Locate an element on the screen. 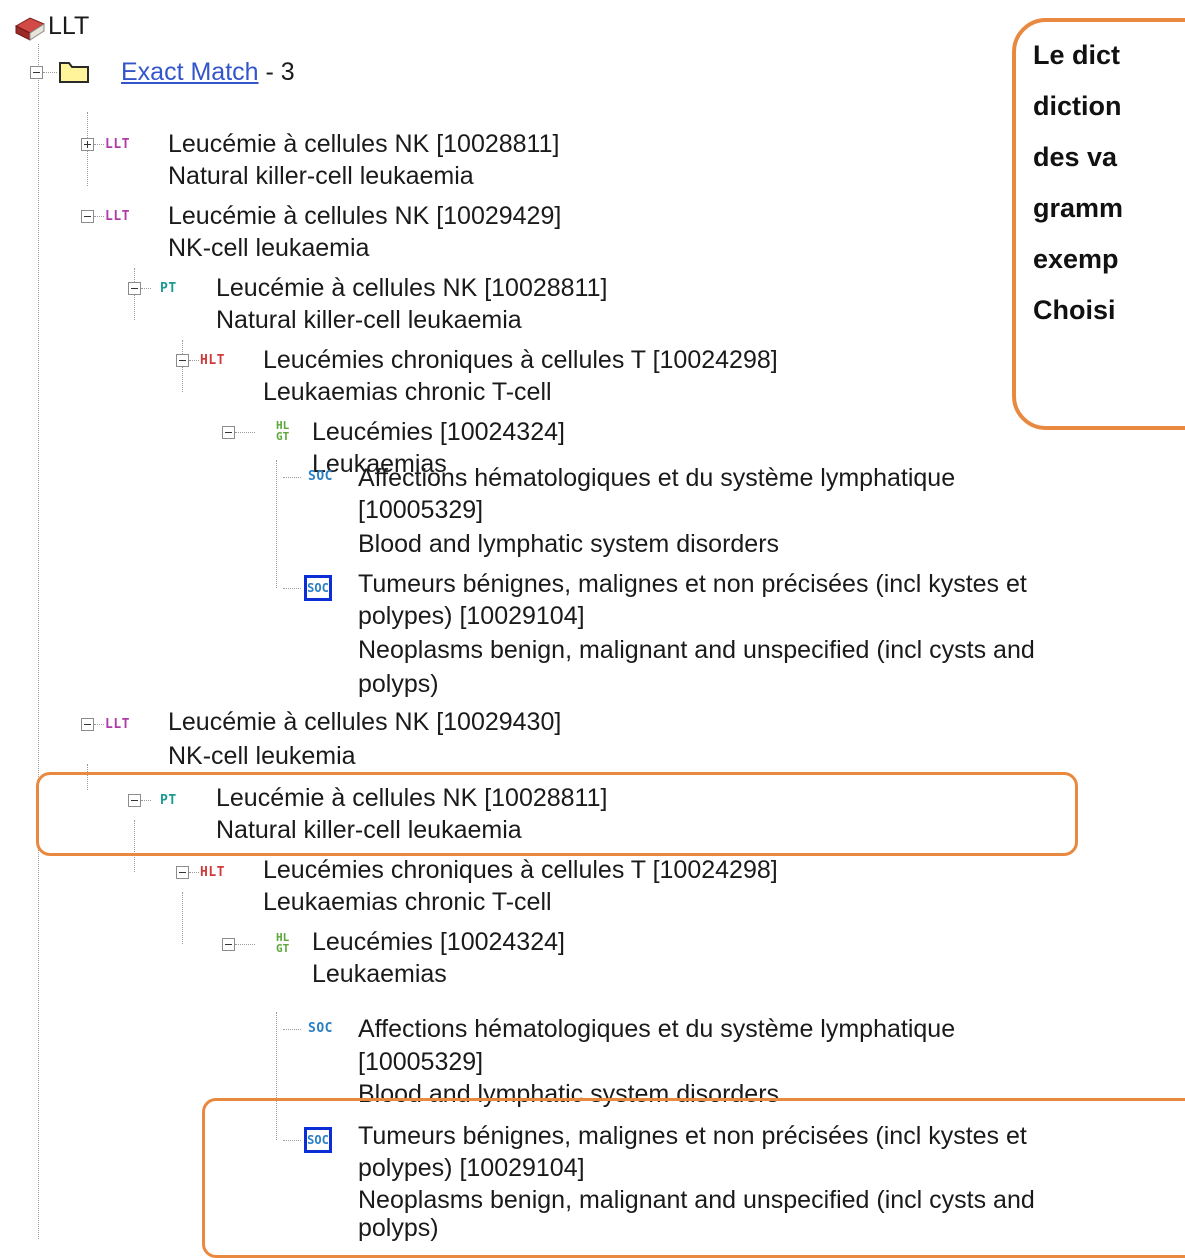  callout-line: Le dict is located at coordinates (1077, 55).